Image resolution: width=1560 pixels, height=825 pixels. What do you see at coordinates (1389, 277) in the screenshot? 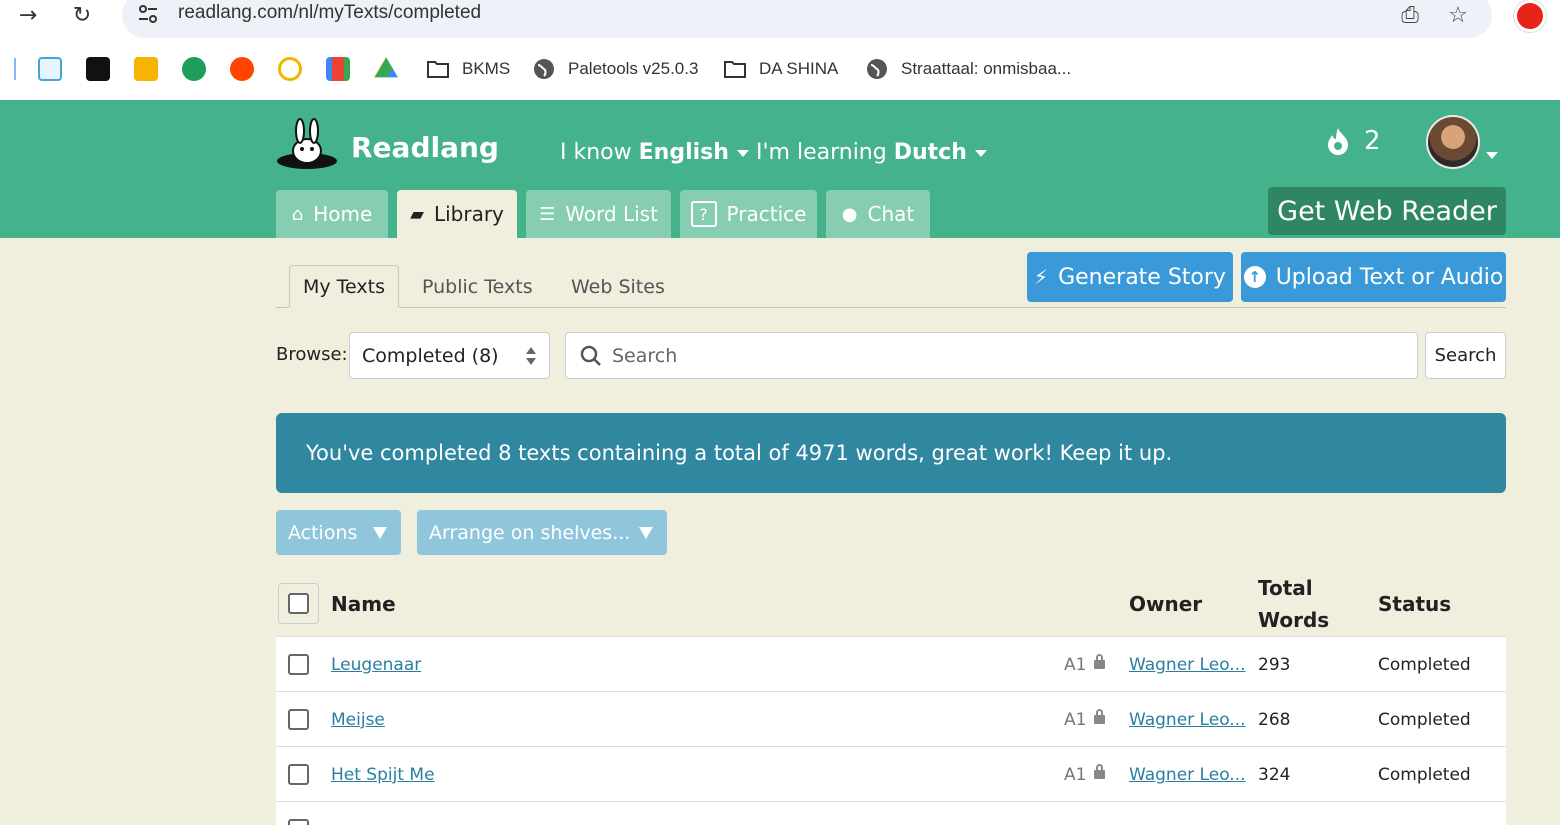
I see `upload-label: Upload Text or Audio` at bounding box center [1389, 277].